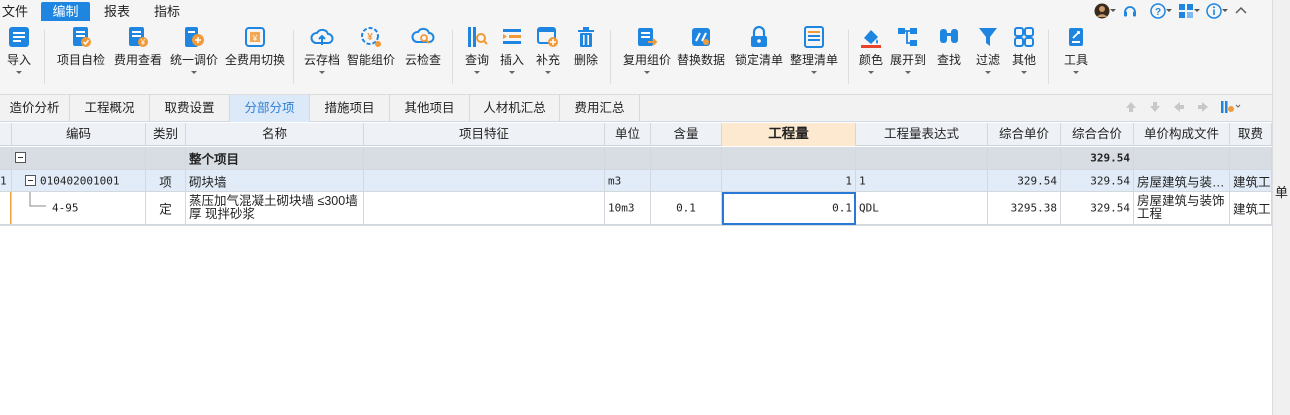  Describe the element at coordinates (167, 11) in the screenshot. I see `menu-index: 指标` at that location.